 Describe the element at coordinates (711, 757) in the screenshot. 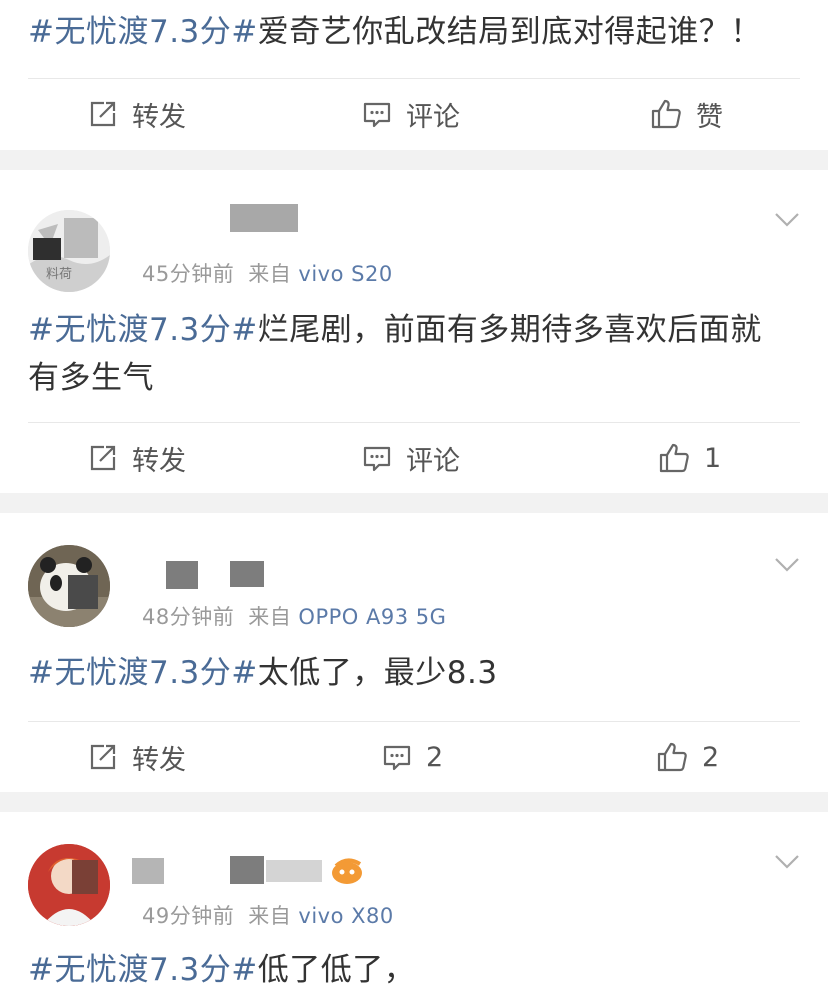

I see `like-count: 2` at that location.